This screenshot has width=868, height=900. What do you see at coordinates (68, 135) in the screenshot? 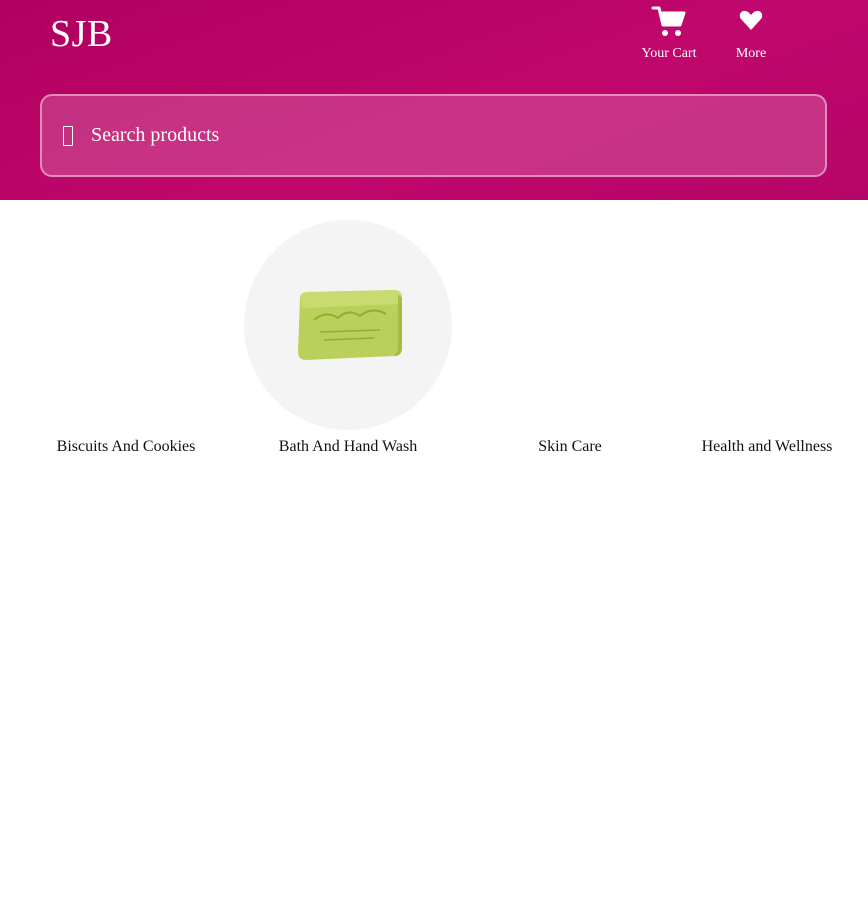
I see `search-icon` at bounding box center [68, 135].